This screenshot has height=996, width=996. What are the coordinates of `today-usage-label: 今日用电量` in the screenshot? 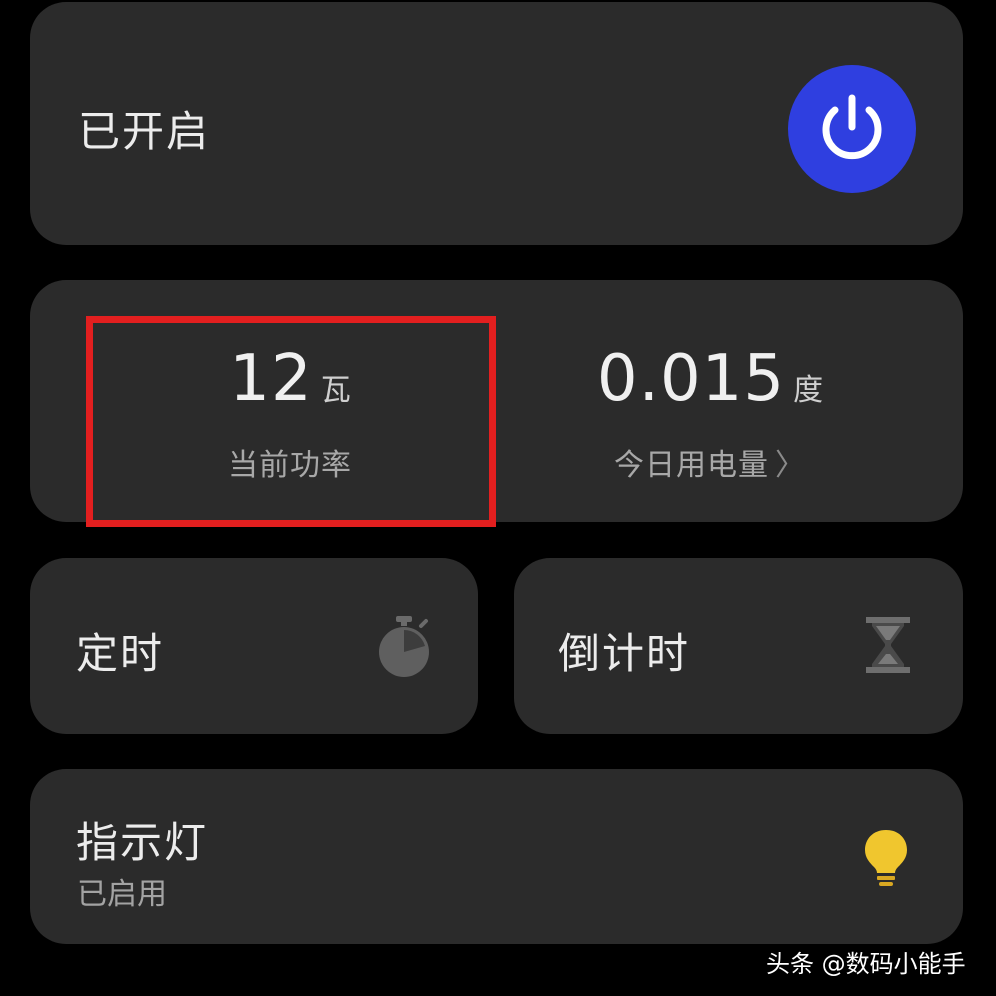 It's located at (691, 465).